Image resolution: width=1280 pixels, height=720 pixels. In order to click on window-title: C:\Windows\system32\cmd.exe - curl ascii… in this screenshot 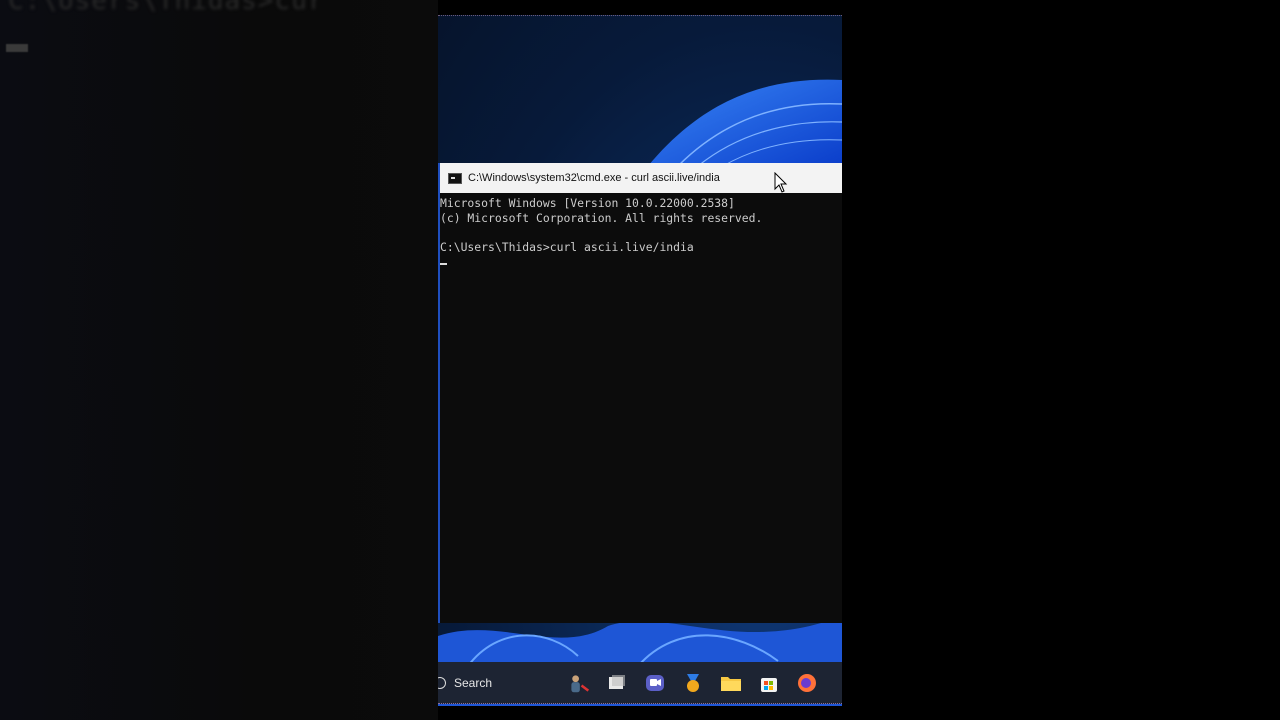, I will do `click(594, 178)`.